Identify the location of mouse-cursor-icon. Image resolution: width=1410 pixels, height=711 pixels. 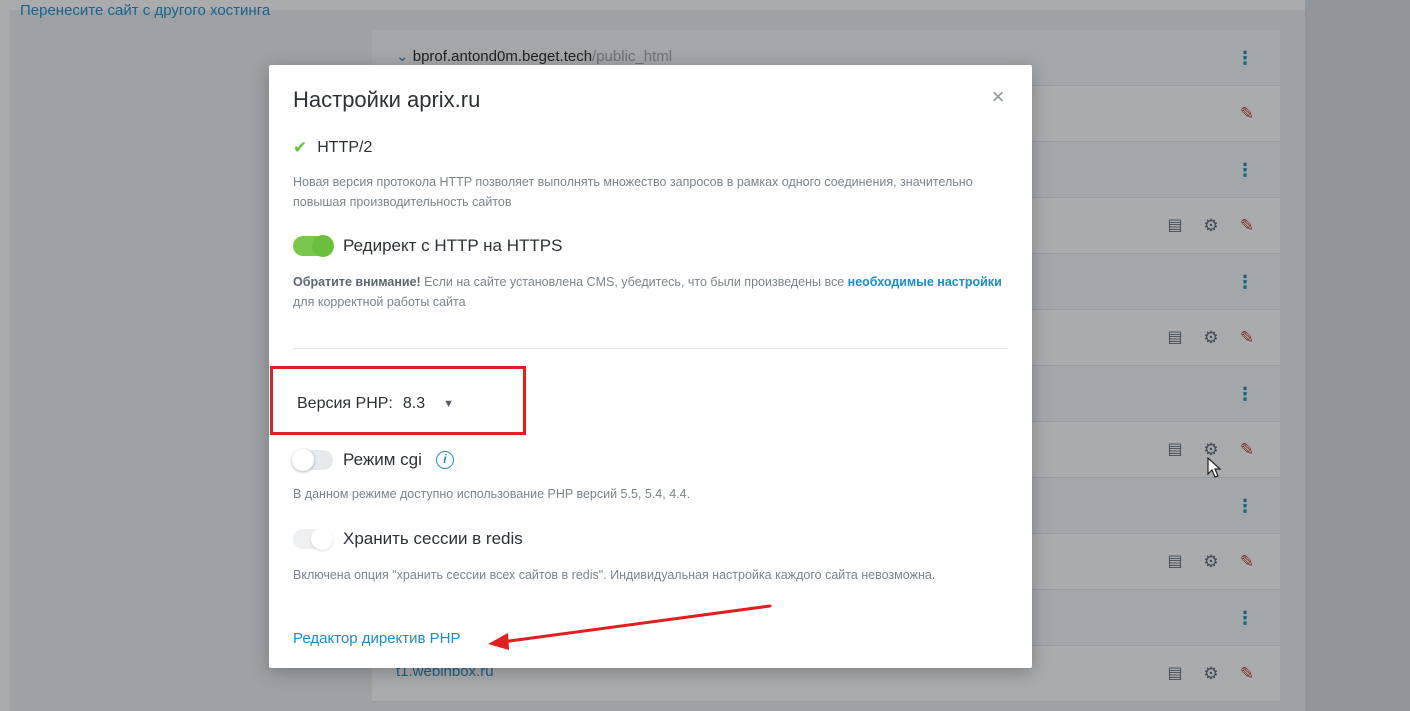
(1214, 467).